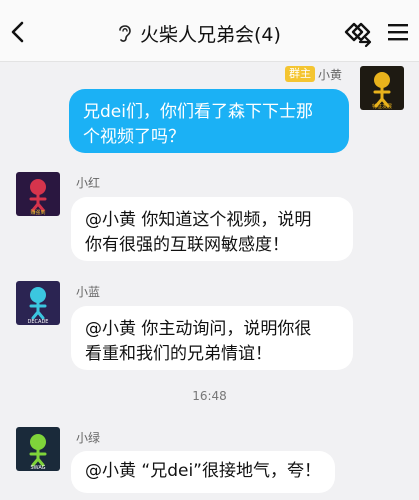 This screenshot has height=500, width=419. I want to click on svg-text: 赚强到, so click(37, 212).